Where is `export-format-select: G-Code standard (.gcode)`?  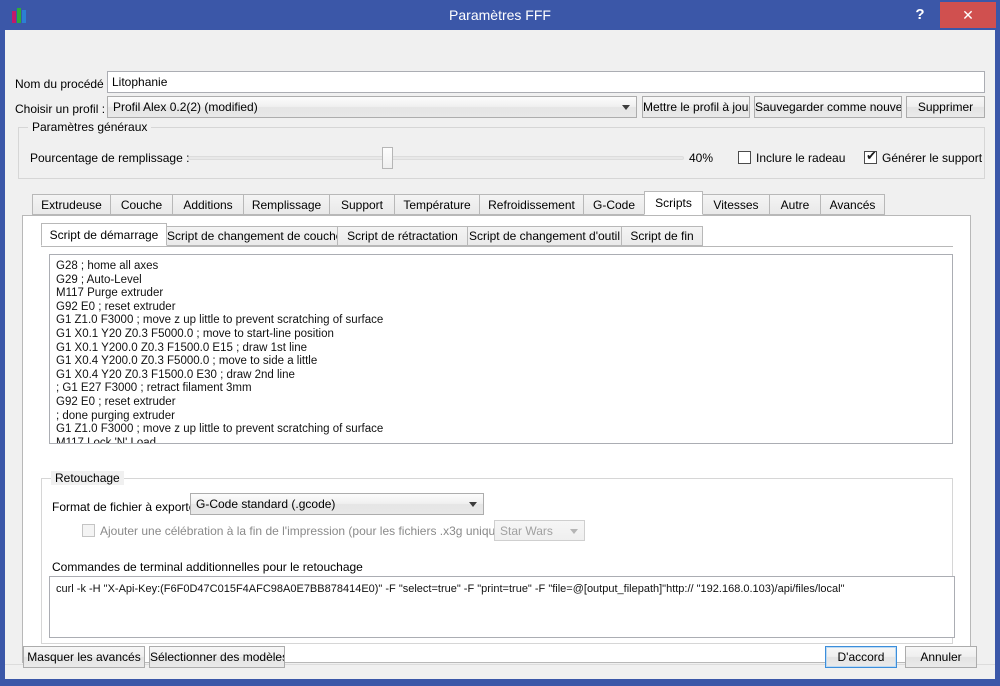
export-format-select: G-Code standard (.gcode) is located at coordinates (337, 504).